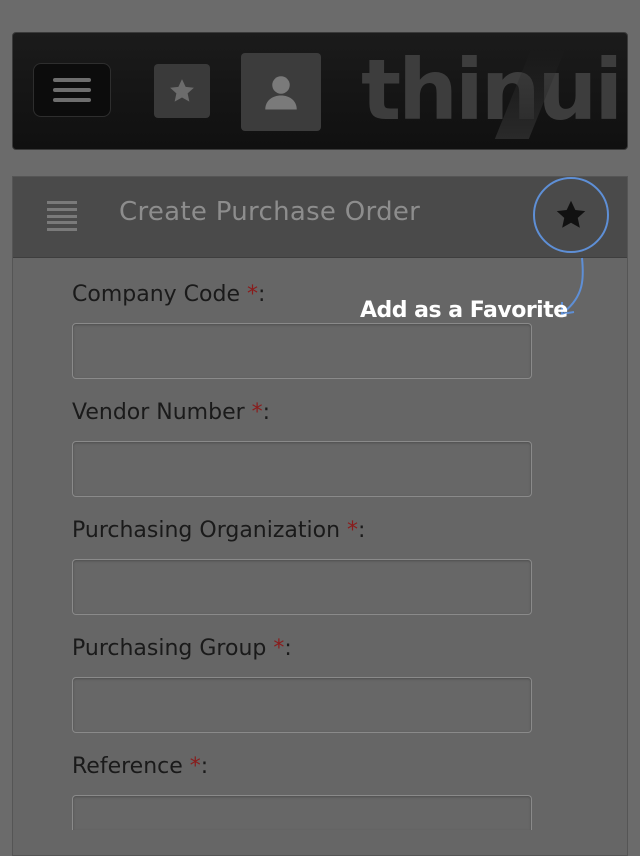 This screenshot has width=640, height=856. I want to click on purchasing-group-input, so click(302, 705).